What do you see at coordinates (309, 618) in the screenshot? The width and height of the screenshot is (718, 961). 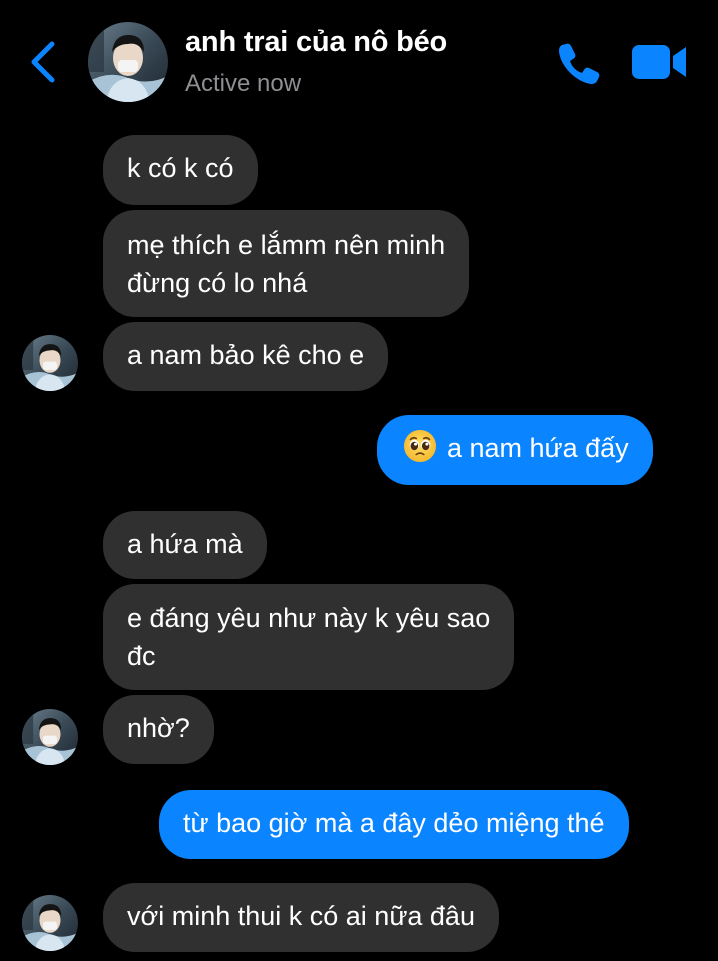 I see `message-text-line: e đáng yêu như này k yêu sao` at bounding box center [309, 618].